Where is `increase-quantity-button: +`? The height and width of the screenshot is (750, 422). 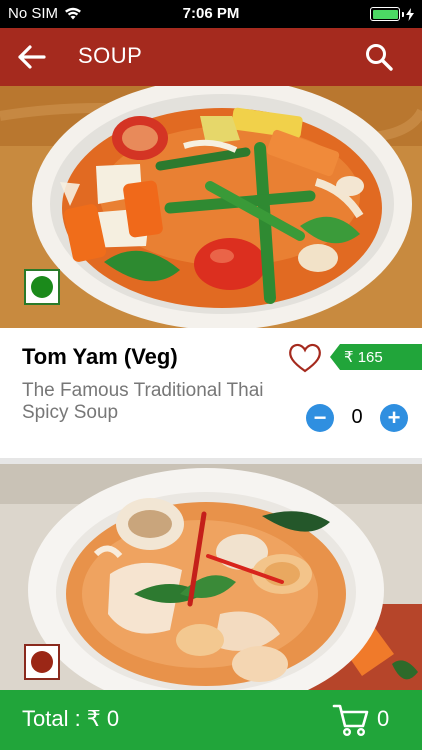
increase-quantity-button: + is located at coordinates (394, 418).